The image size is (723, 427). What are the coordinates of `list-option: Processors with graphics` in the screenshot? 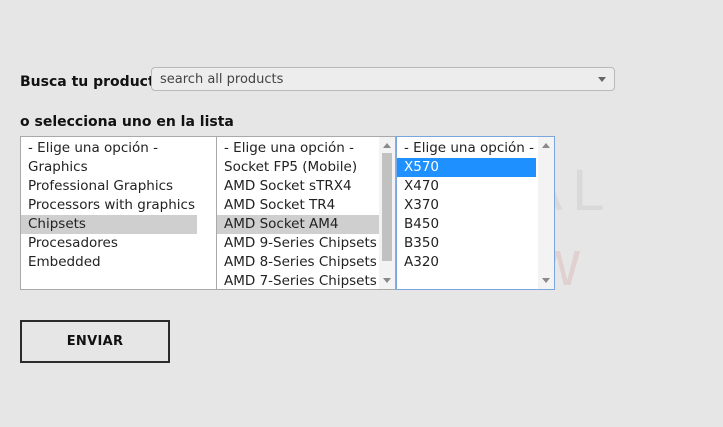 It's located at (109, 205).